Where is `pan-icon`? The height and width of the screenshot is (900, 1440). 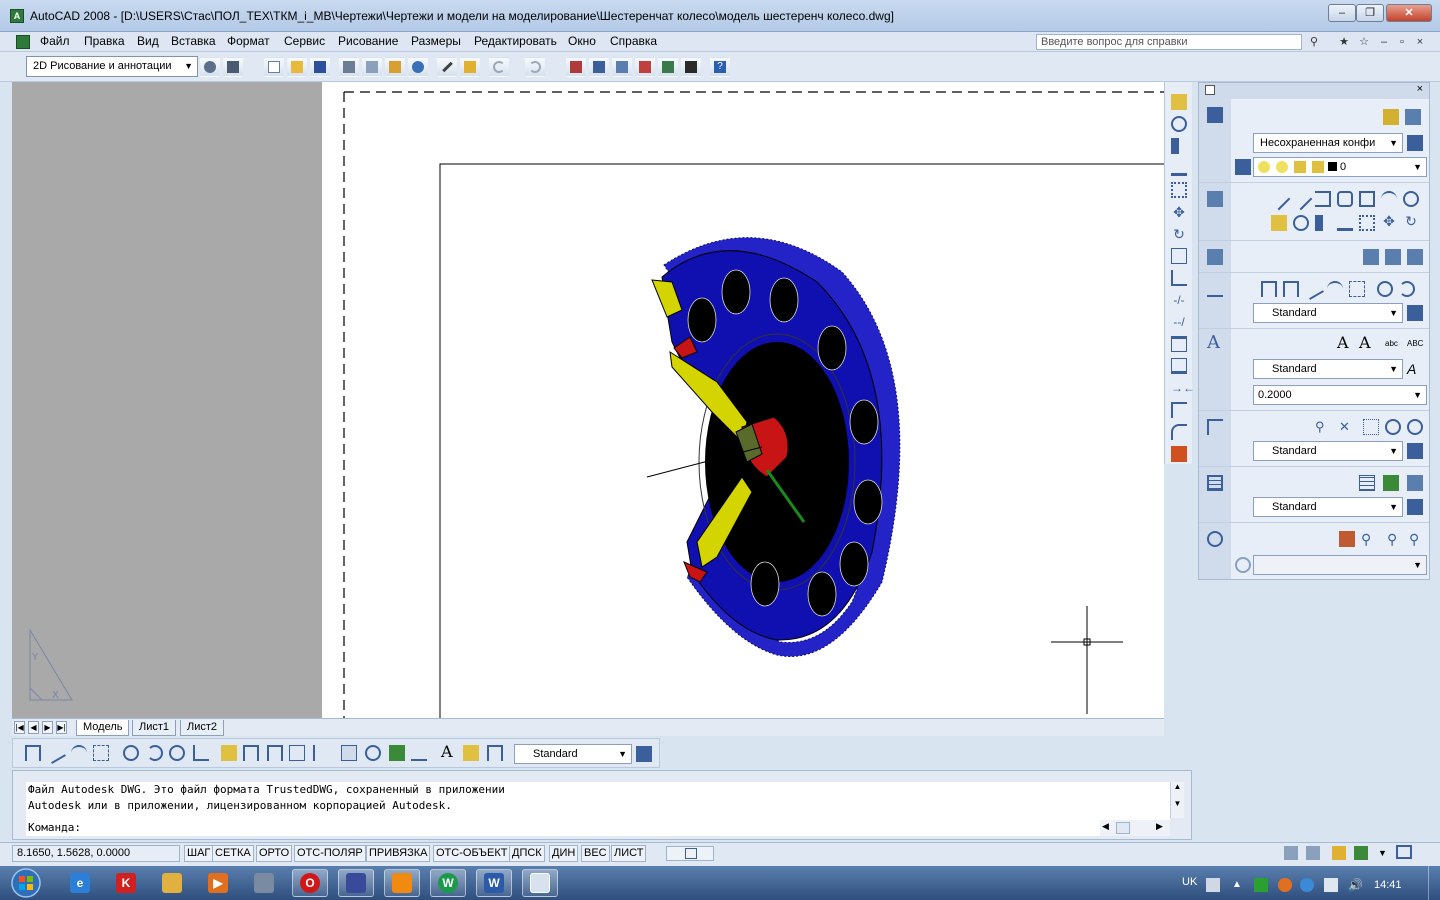
pan-icon is located at coordinates (1347, 539).